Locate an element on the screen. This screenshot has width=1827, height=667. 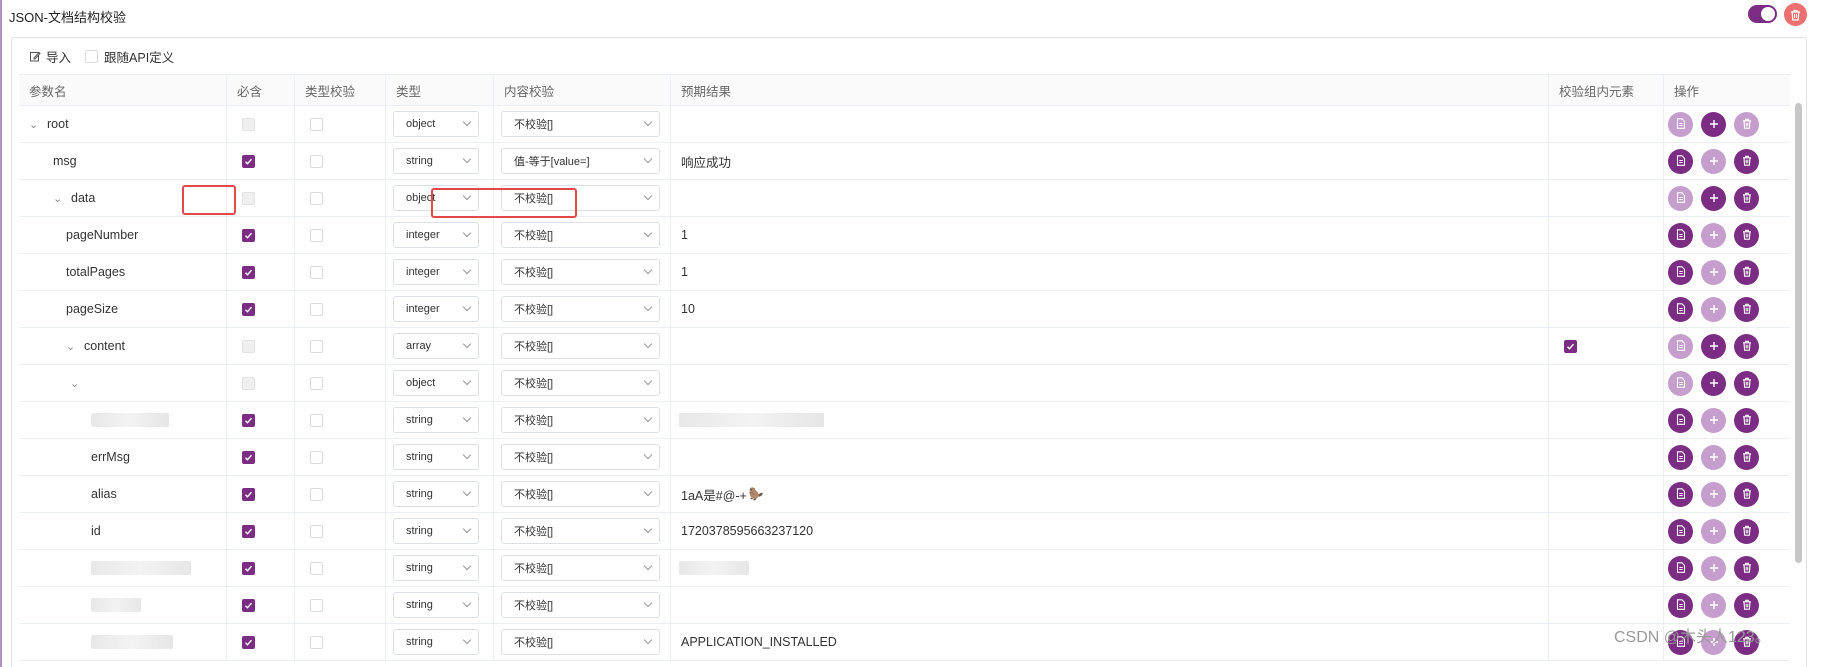
enable-toggle is located at coordinates (1762, 14).